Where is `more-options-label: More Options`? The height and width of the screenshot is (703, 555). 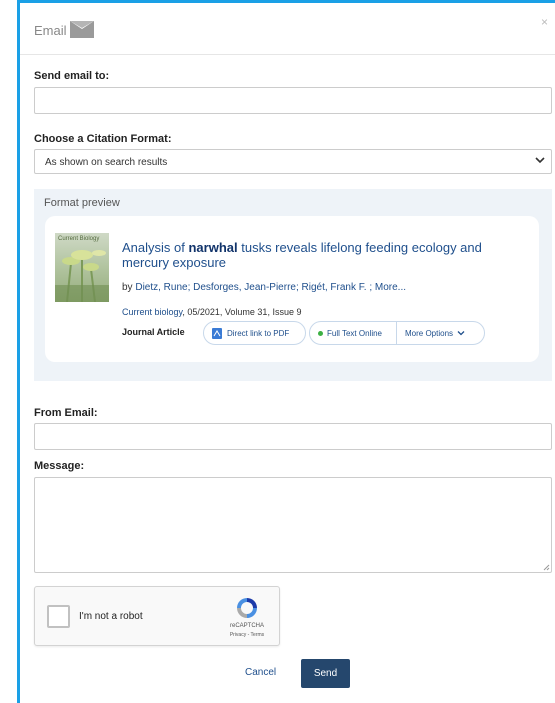 more-options-label: More Options is located at coordinates (429, 333).